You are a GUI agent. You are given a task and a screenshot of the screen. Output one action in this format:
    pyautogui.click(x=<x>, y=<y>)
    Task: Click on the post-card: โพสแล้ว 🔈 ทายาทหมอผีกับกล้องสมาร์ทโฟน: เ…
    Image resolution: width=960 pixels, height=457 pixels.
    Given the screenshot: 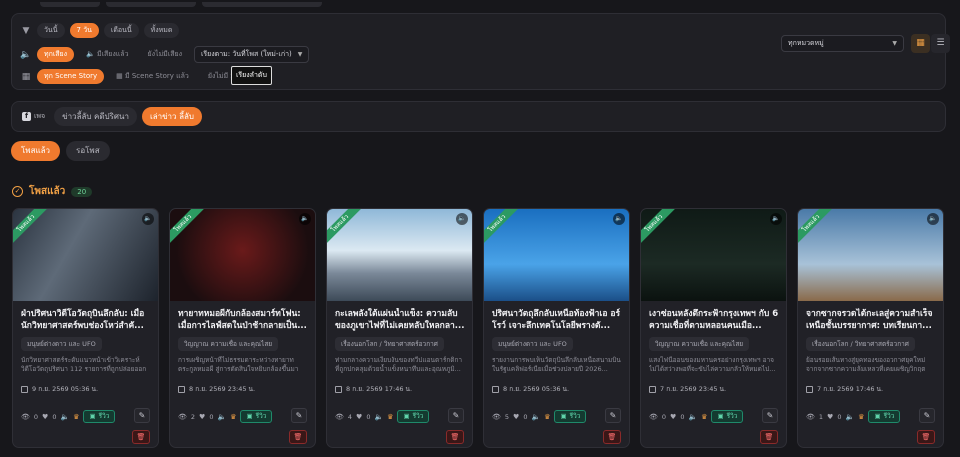 What is the action you would take?
    pyautogui.click(x=242, y=328)
    